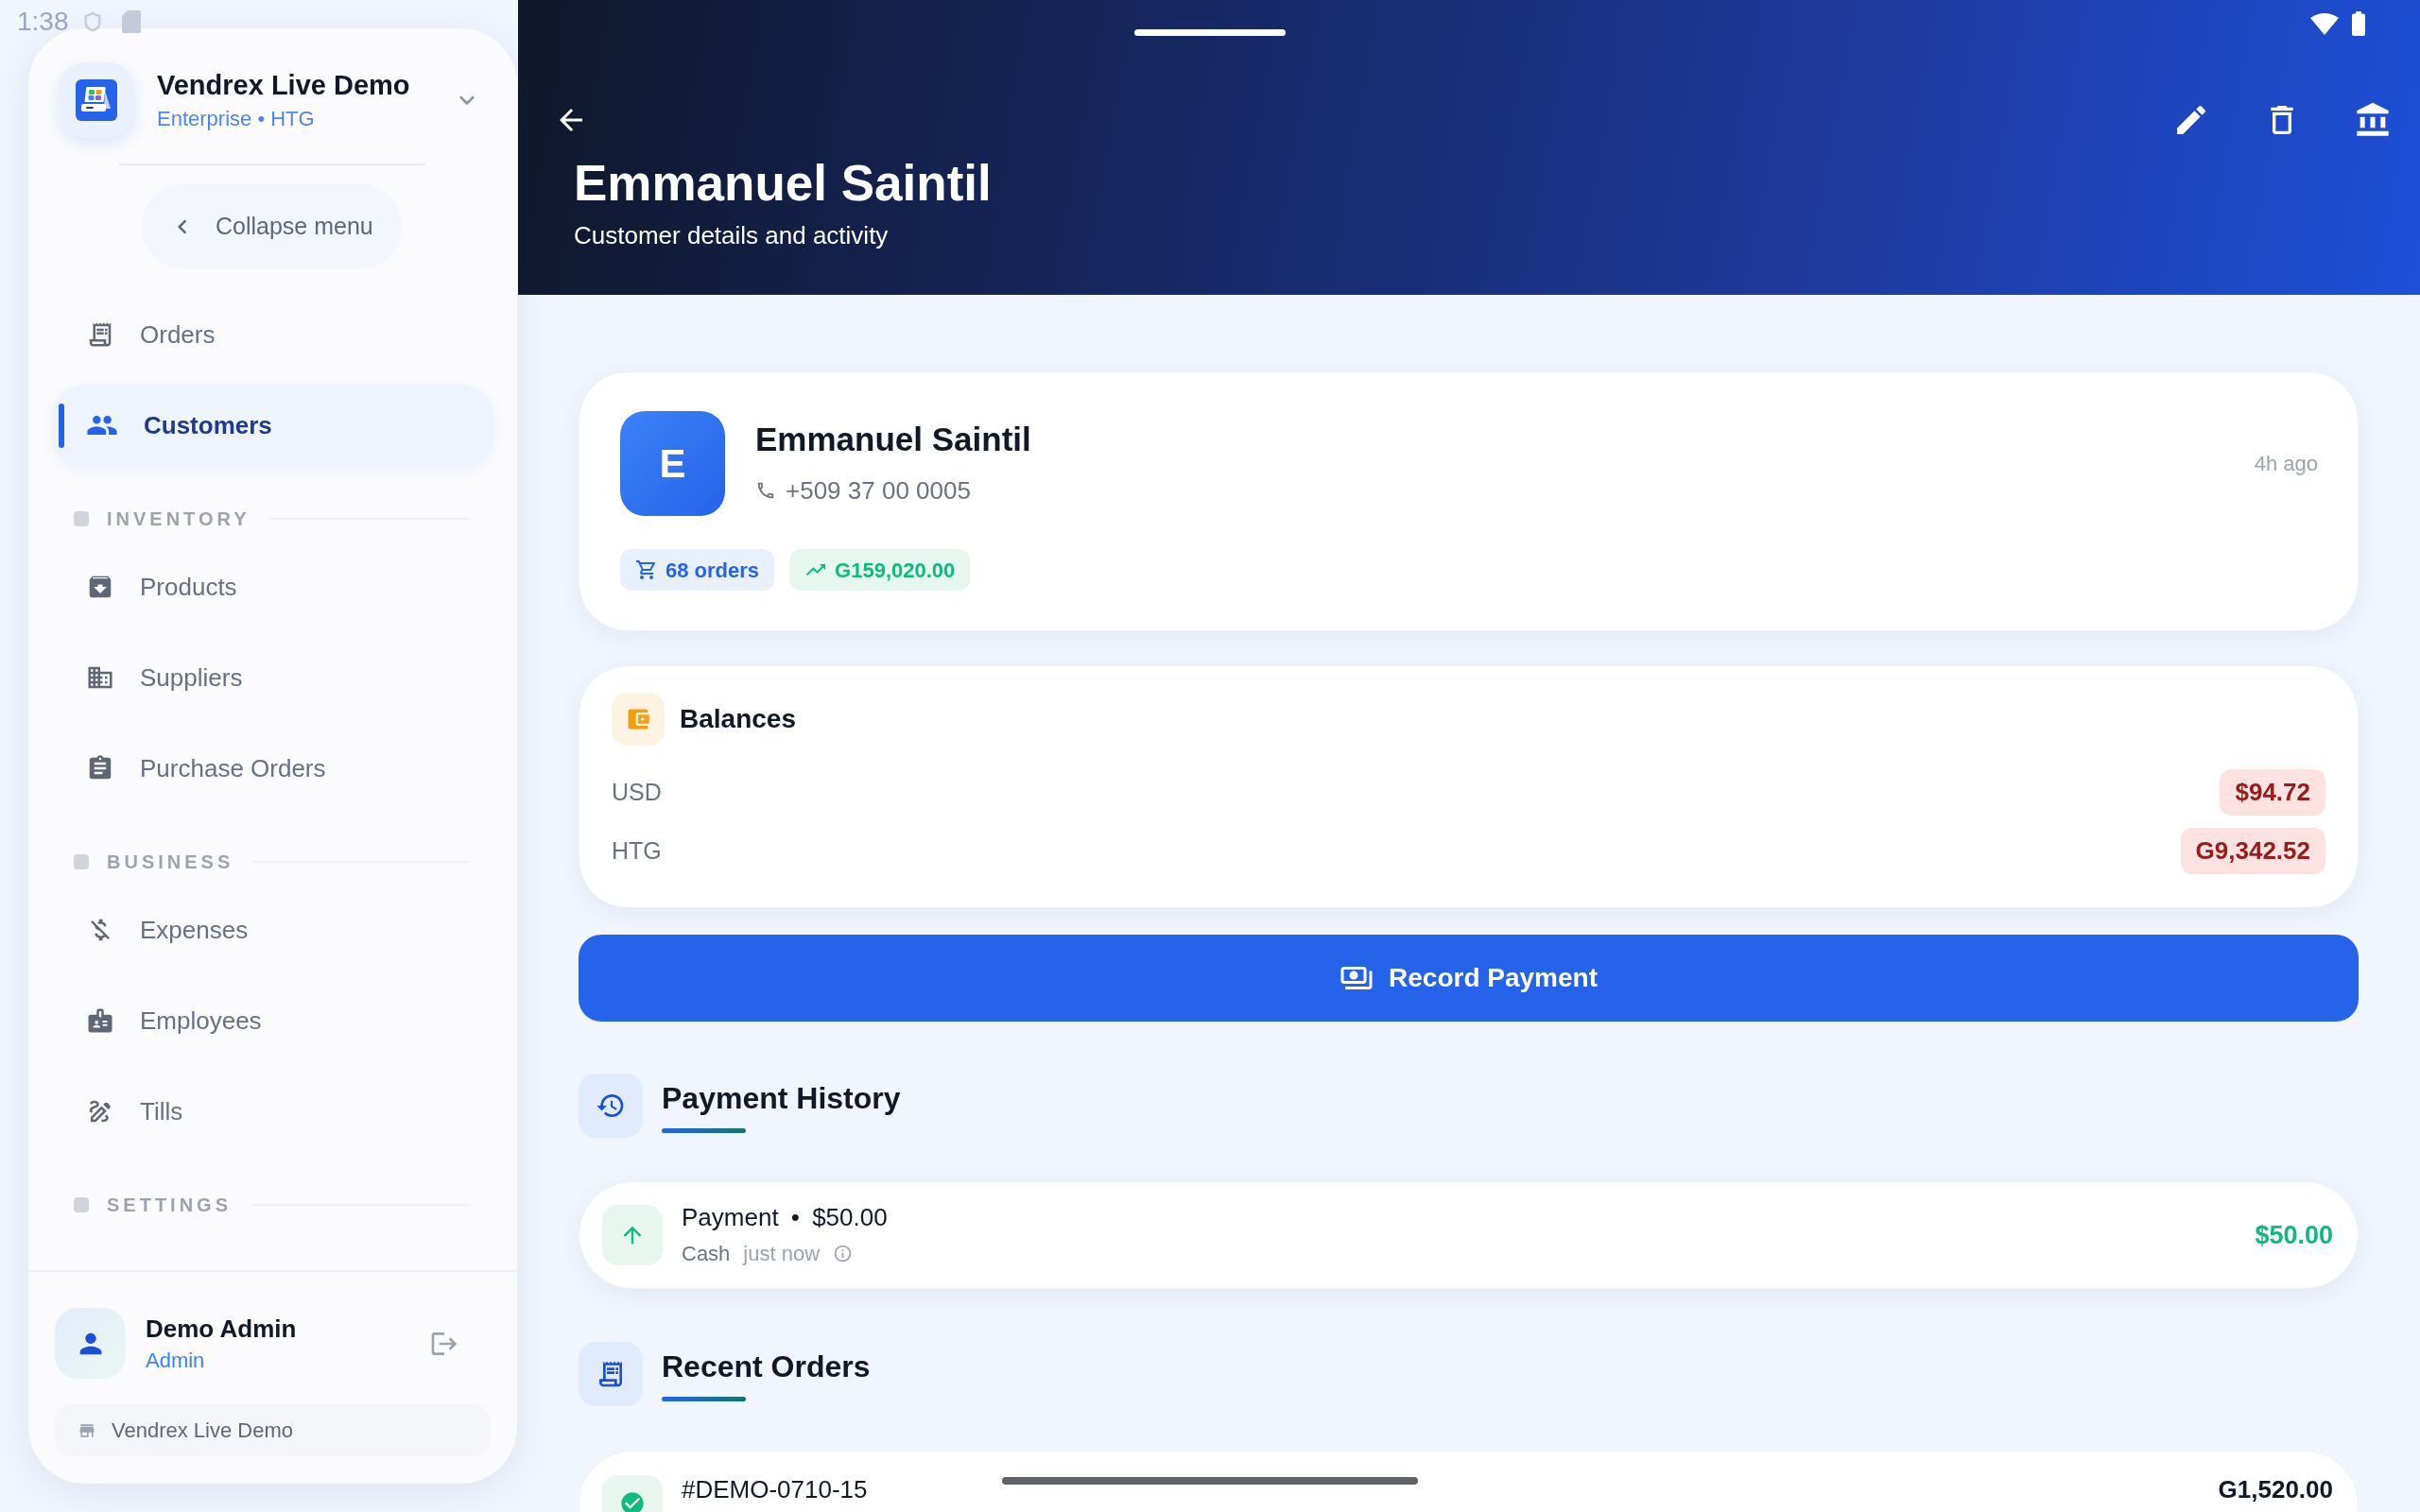 This screenshot has width=2420, height=1512. Describe the element at coordinates (767, 1366) in the screenshot. I see `section-title: Recent Orders` at that location.